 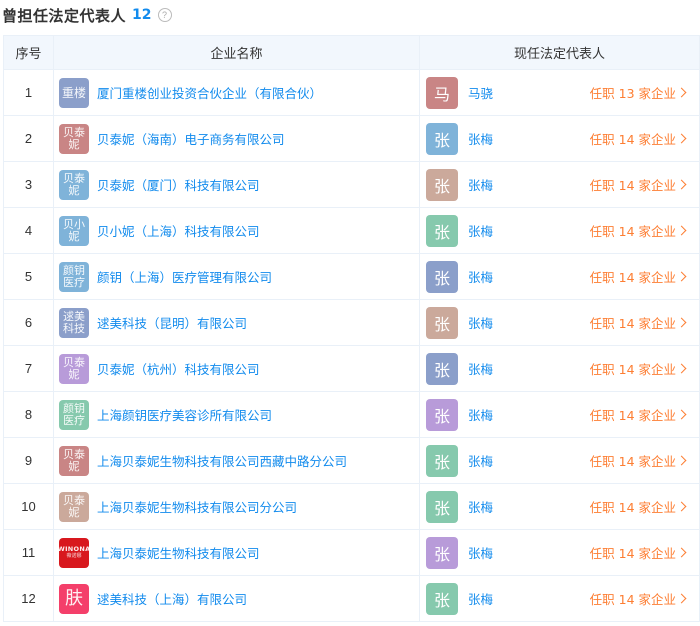 What do you see at coordinates (172, 322) in the screenshot?
I see `company-name-link: 逑美科技（昆明）有限公司` at bounding box center [172, 322].